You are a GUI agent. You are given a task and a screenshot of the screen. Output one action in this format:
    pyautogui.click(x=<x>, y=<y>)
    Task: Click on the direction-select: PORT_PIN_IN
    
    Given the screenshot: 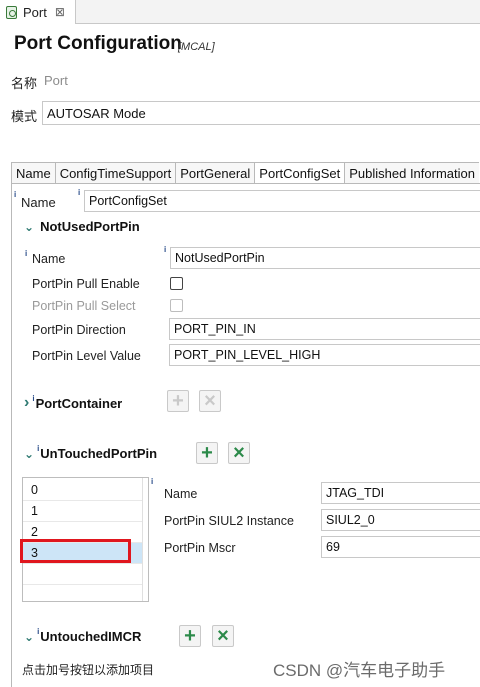 What is the action you would take?
    pyautogui.click(x=324, y=329)
    